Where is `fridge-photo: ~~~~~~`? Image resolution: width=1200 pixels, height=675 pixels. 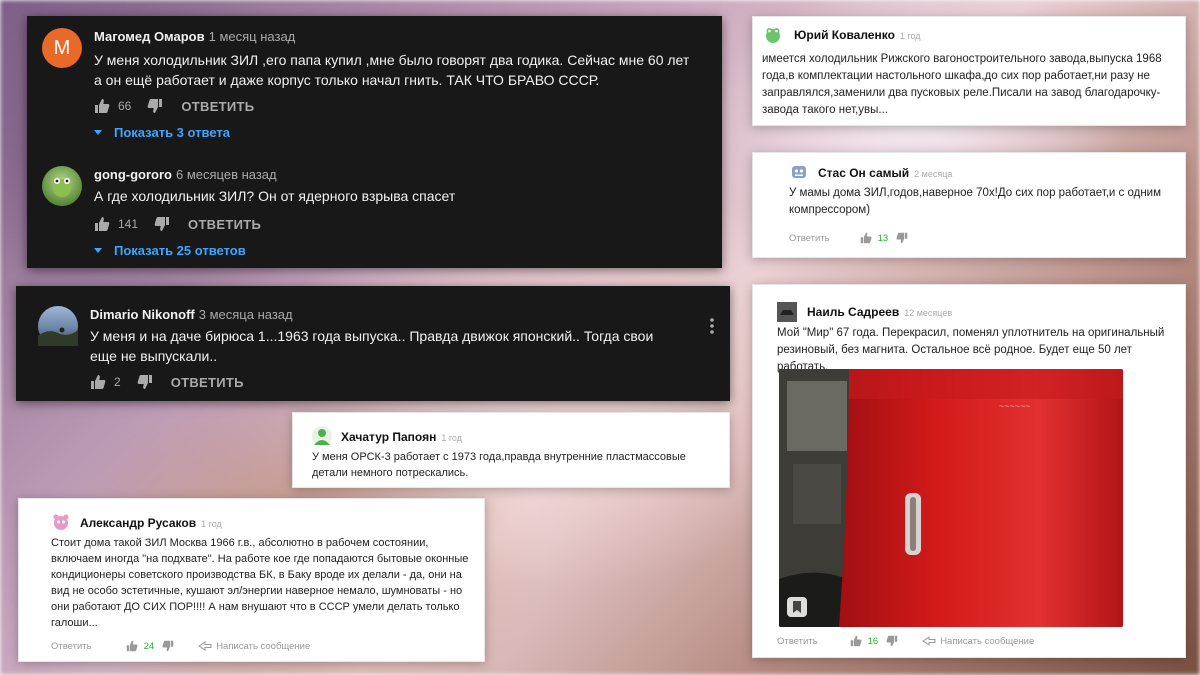
fridge-photo: ~~~~~~ is located at coordinates (951, 498).